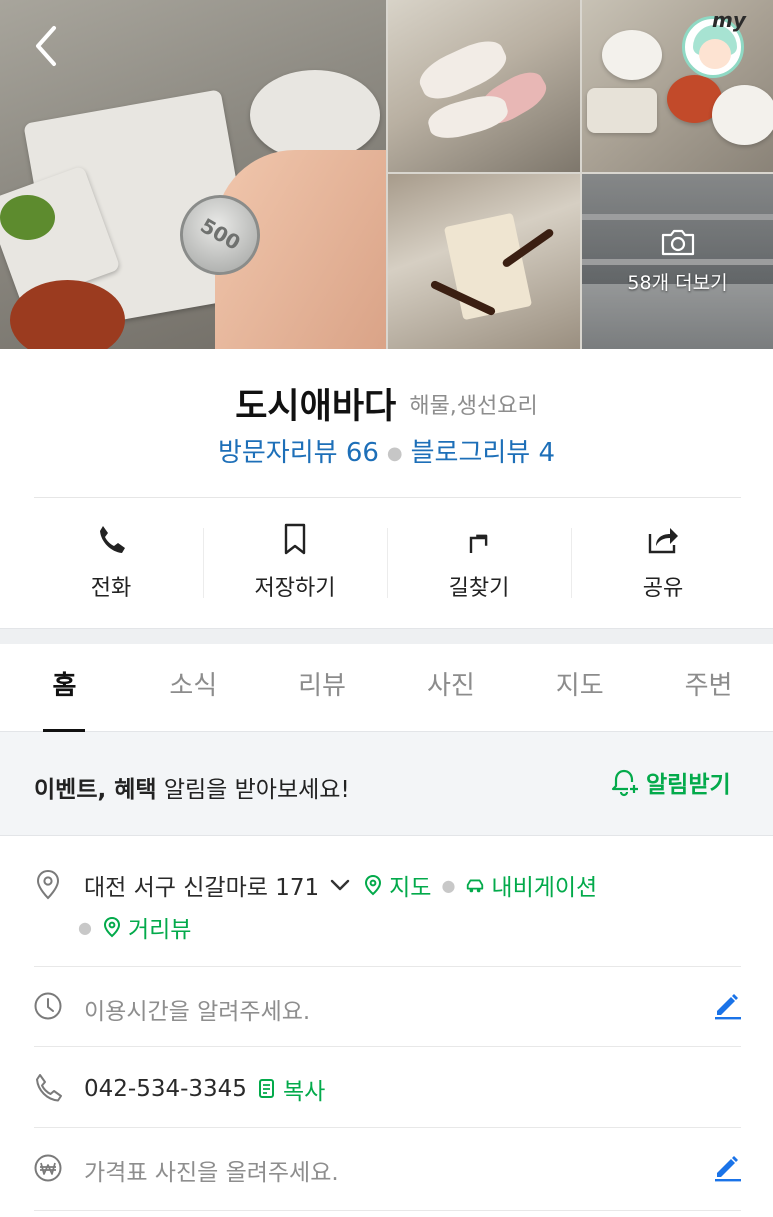  I want to click on visitor-review-link: 방문자리뷰 66, so click(298, 453).